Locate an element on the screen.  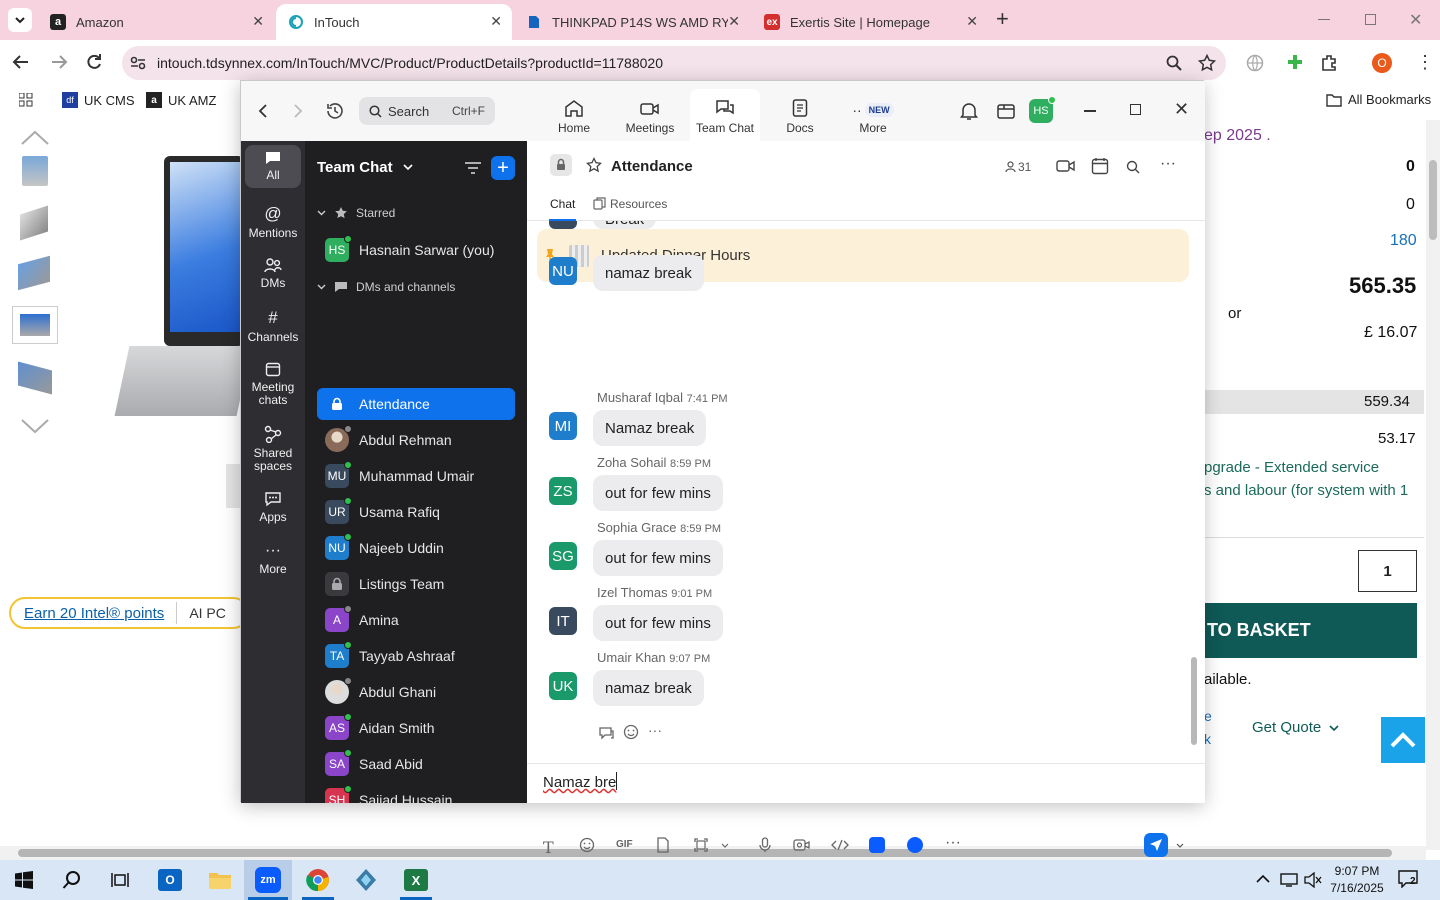
send-button is located at coordinates (1156, 845).